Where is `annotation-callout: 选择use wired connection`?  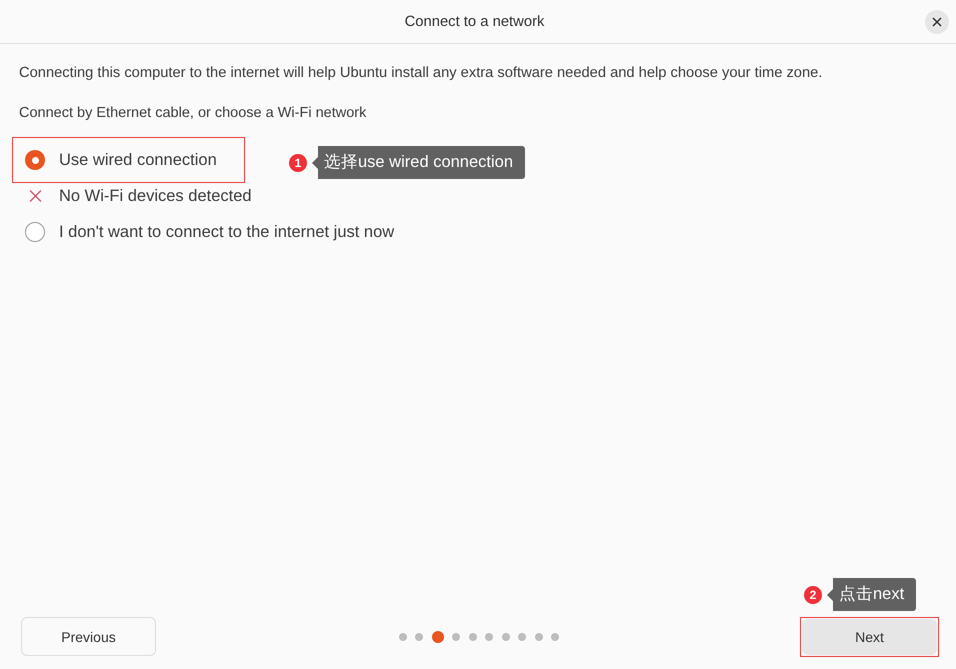 annotation-callout: 选择use wired connection is located at coordinates (419, 162).